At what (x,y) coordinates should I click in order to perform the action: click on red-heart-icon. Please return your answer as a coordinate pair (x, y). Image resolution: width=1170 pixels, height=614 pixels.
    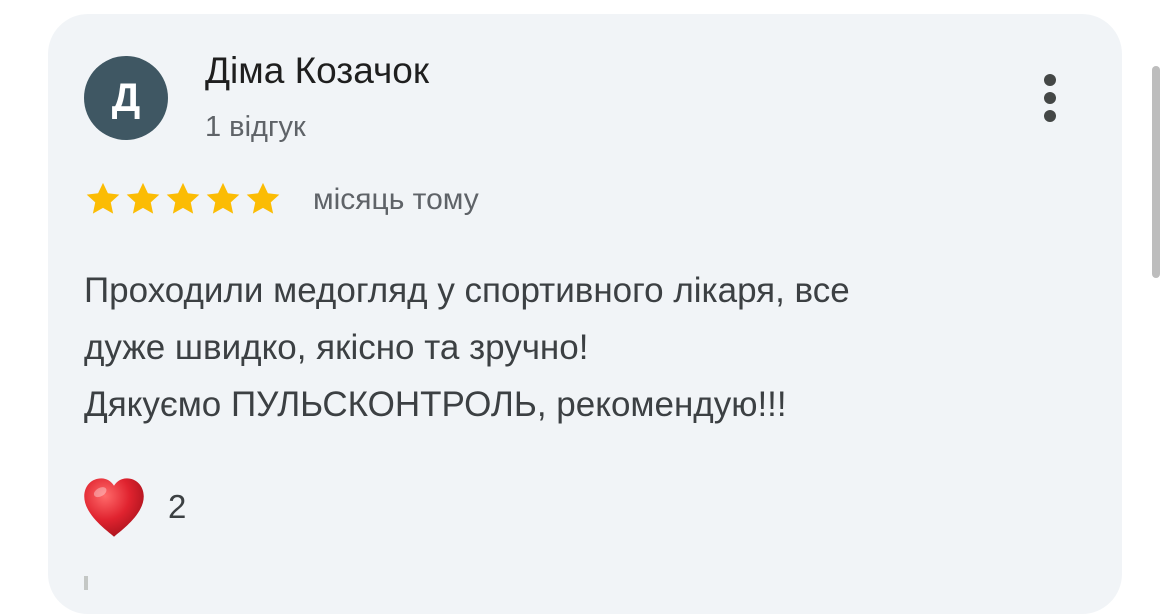
    Looking at the image, I should click on (114, 507).